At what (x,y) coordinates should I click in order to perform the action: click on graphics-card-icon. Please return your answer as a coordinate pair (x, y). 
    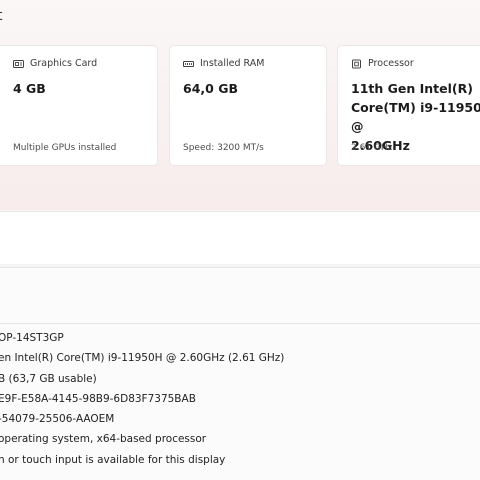
    Looking at the image, I should click on (18, 63).